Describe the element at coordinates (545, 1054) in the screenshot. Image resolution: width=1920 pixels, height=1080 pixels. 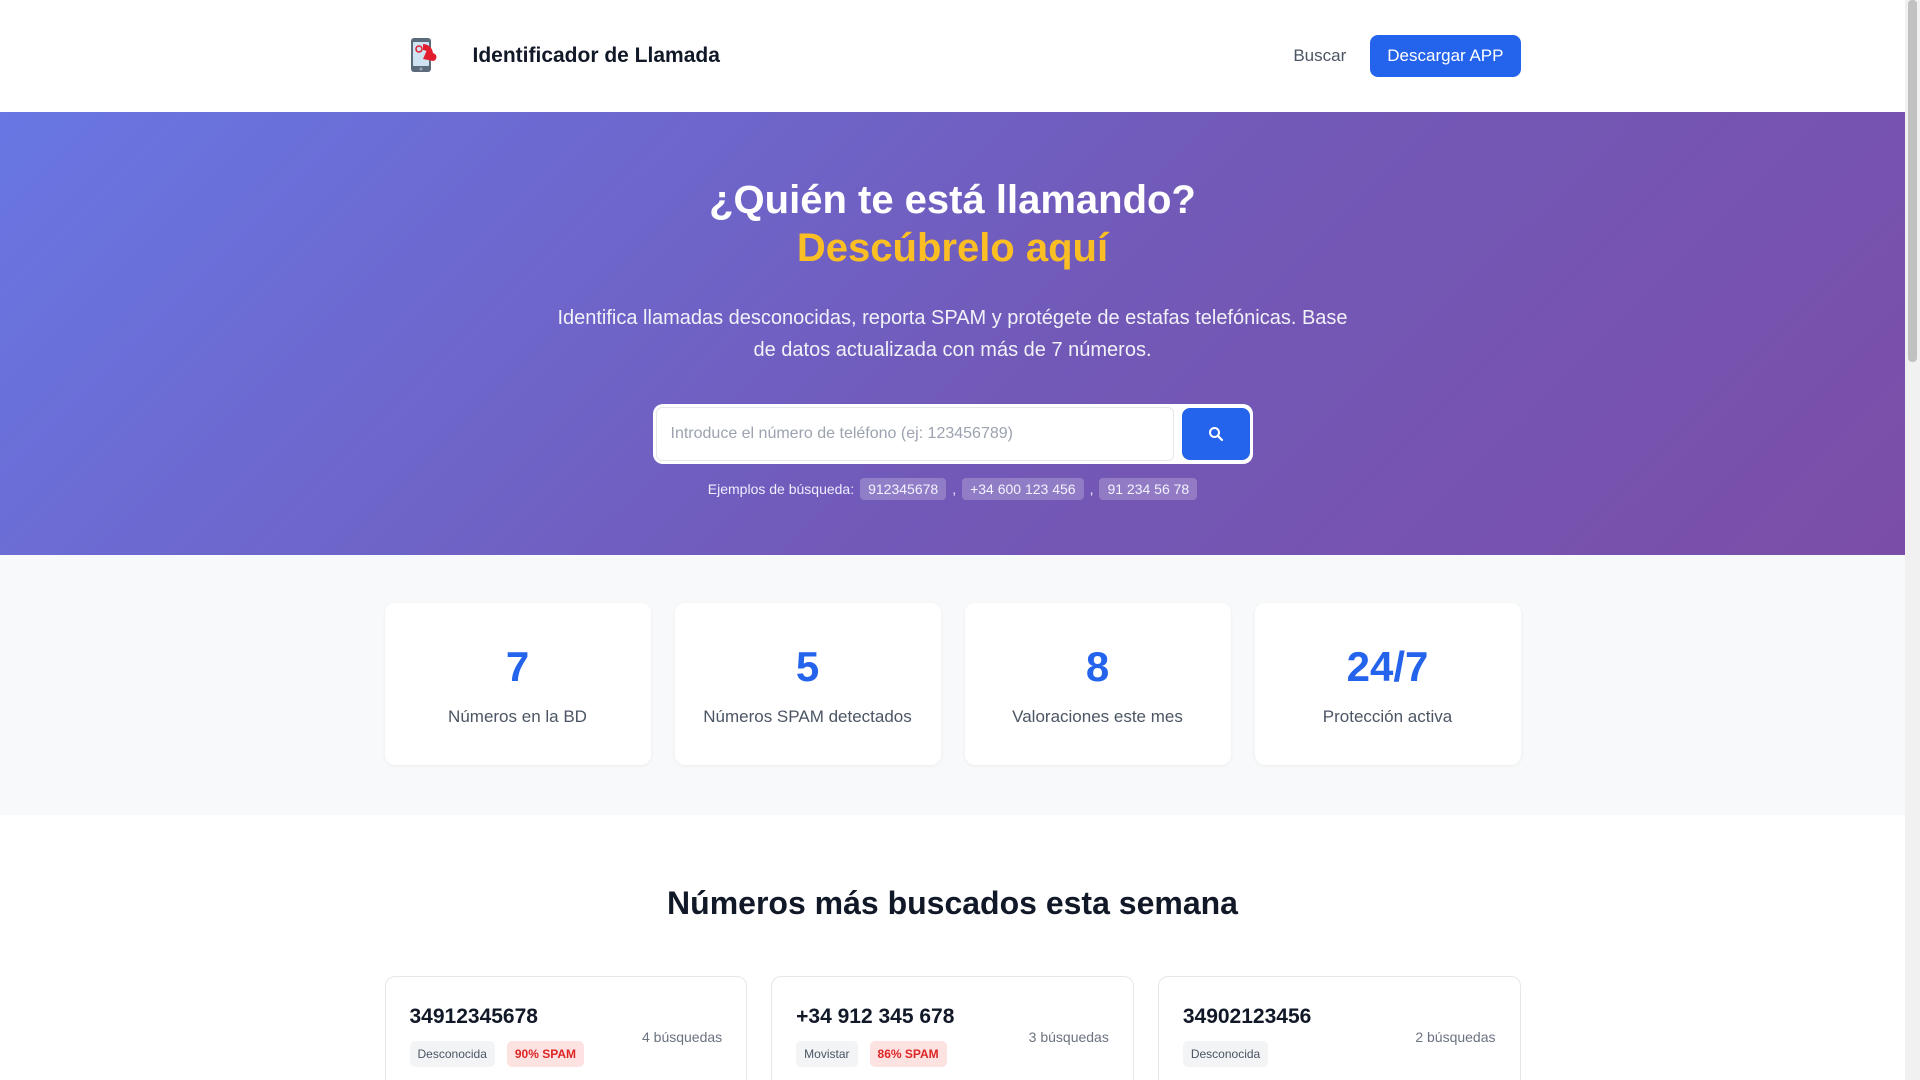
I see `spam-badge: 90% SPAM` at that location.